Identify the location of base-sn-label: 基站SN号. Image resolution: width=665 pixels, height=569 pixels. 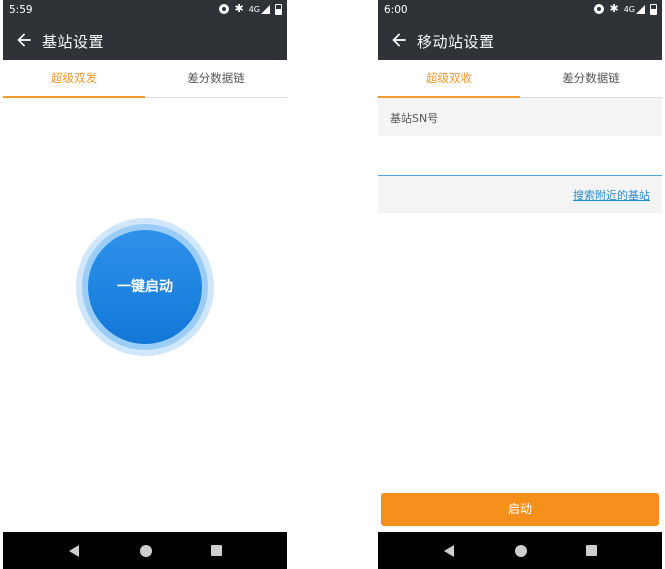
(414, 118).